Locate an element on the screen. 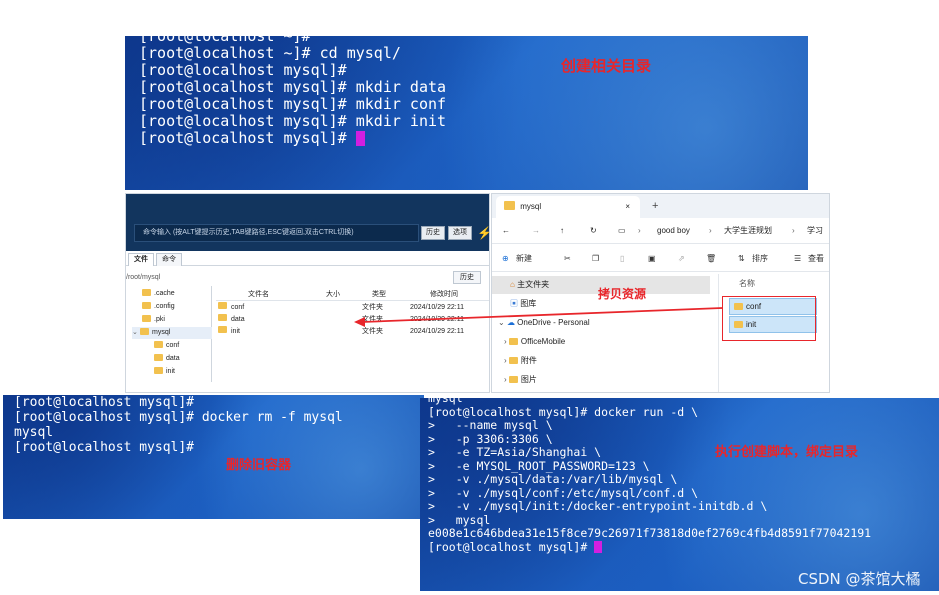 Image resolution: width=939 pixels, height=595 pixels. sort-button: 排序 is located at coordinates (760, 259).